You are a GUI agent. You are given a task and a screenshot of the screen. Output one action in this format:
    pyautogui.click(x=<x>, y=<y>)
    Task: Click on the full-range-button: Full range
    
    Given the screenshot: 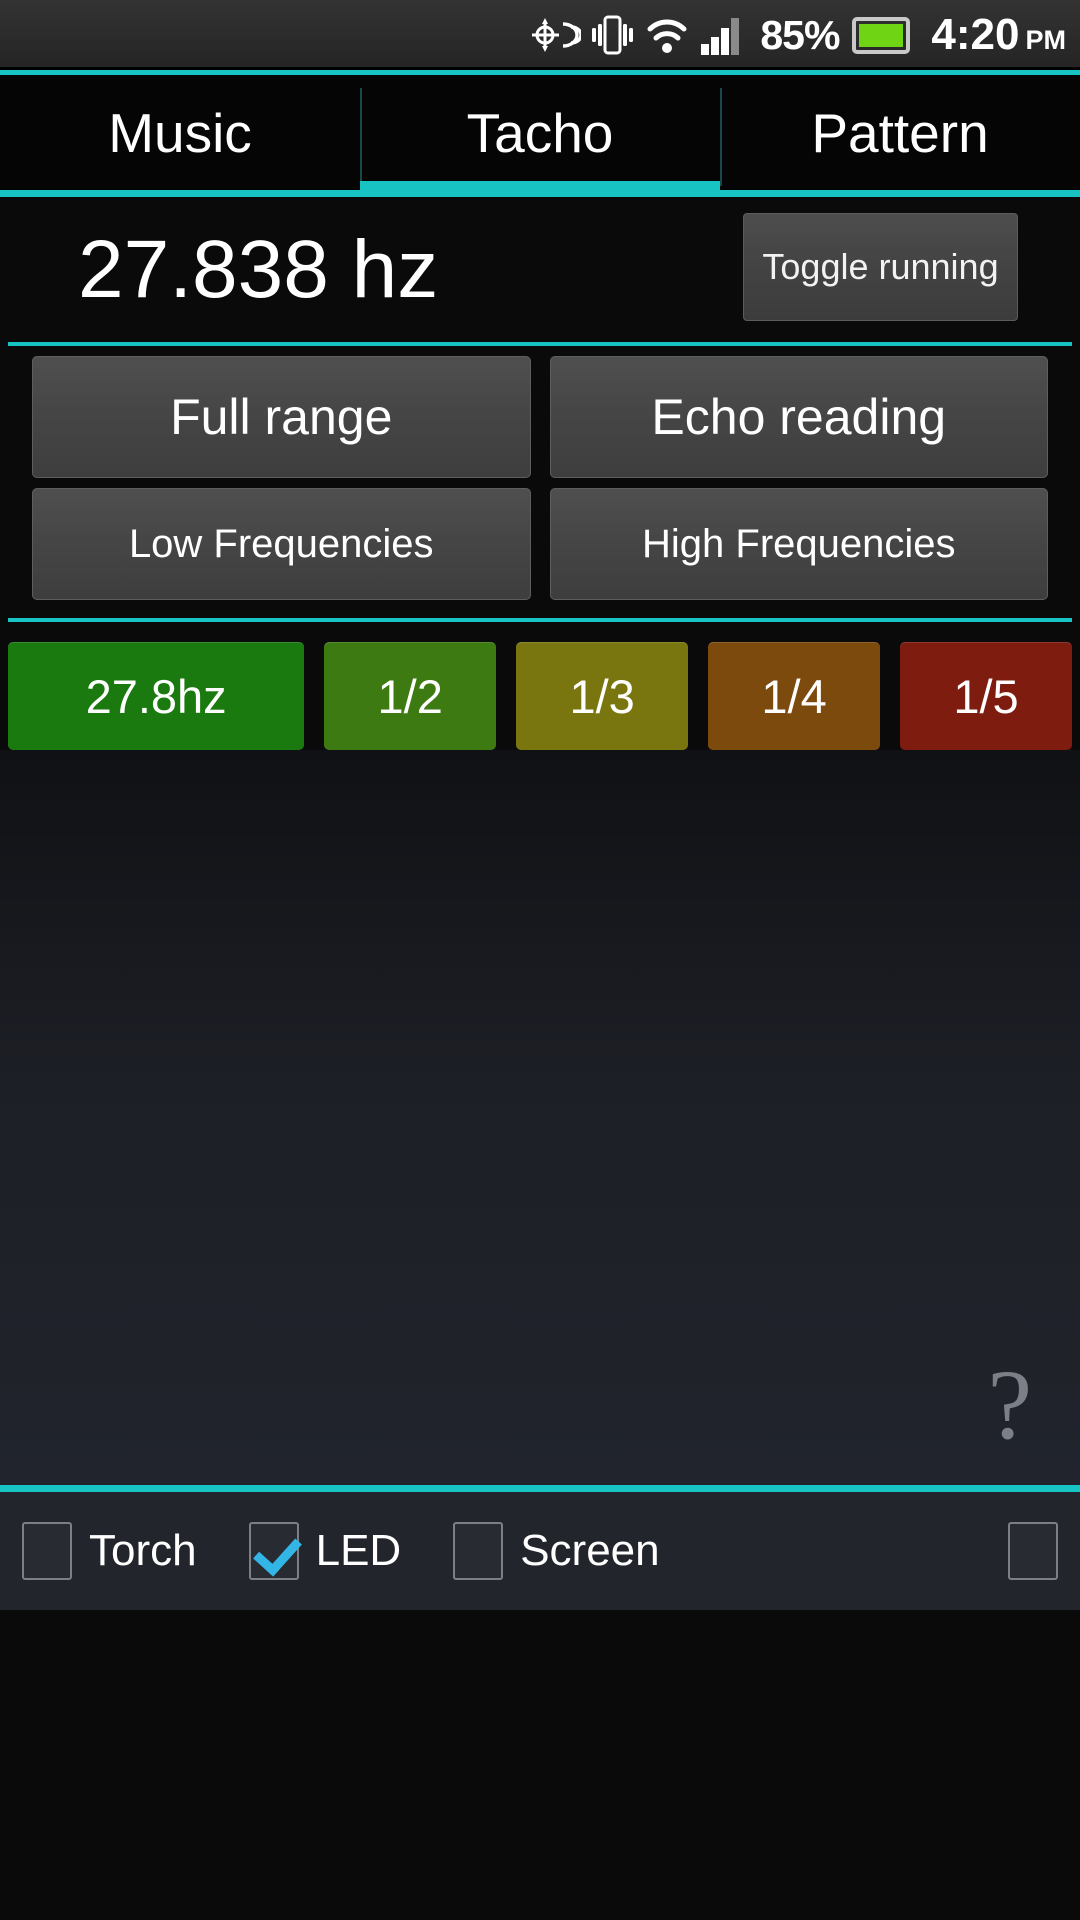 What is the action you would take?
    pyautogui.click(x=281, y=417)
    